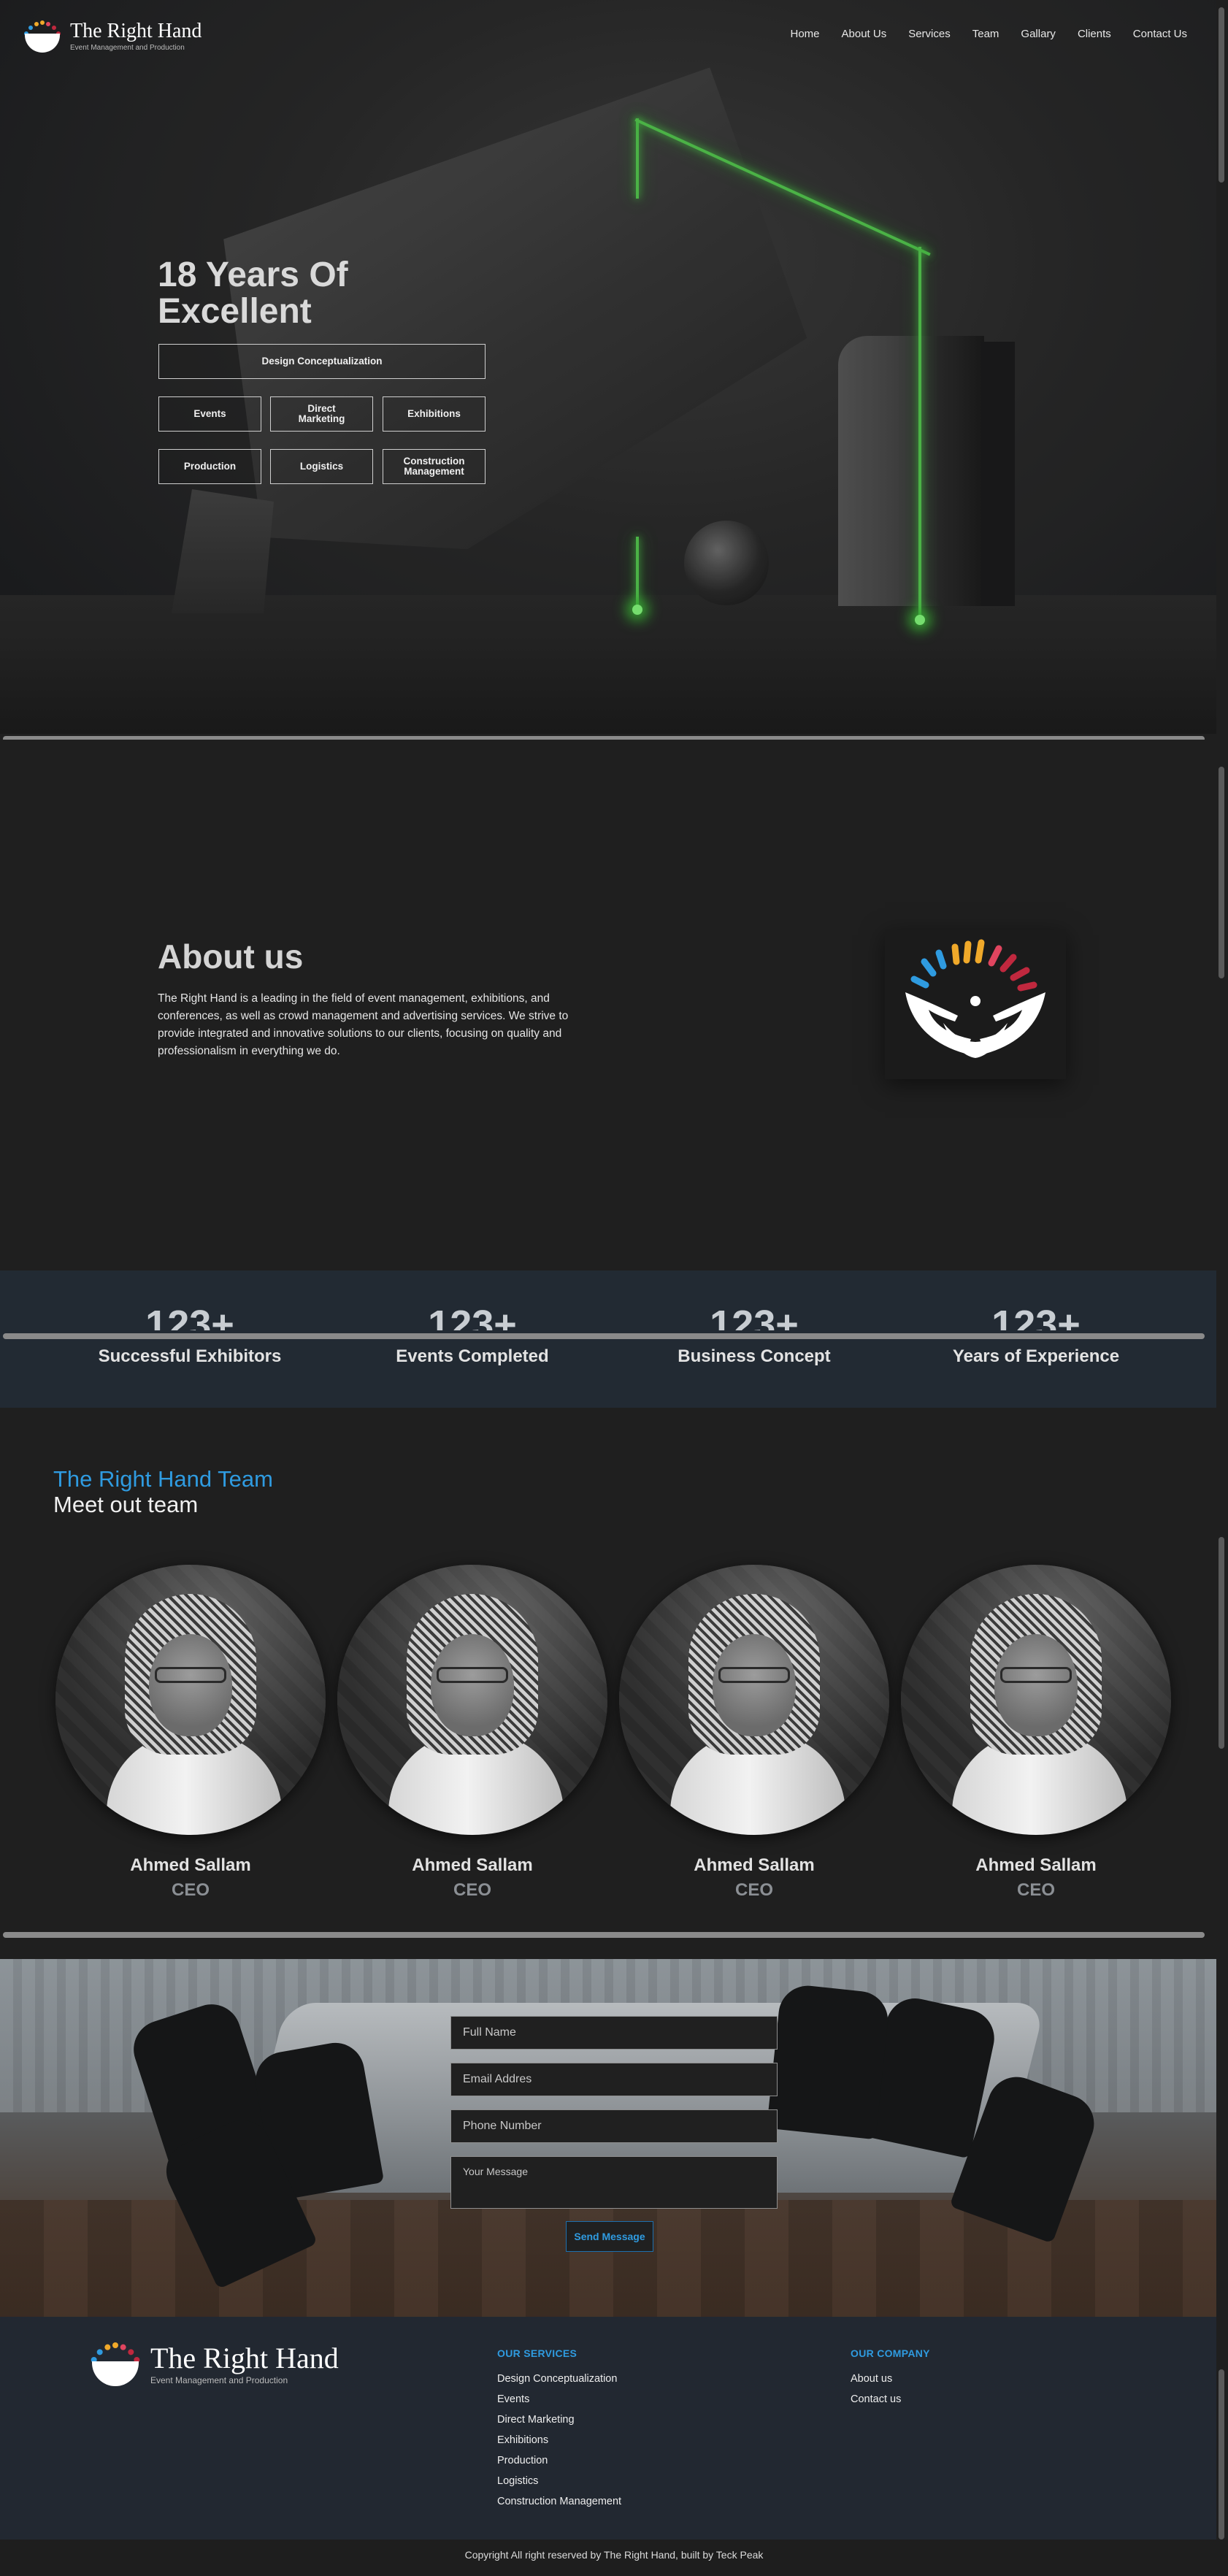 The height and width of the screenshot is (2576, 1228). Describe the element at coordinates (614, 2126) in the screenshot. I see `phone-input` at that location.